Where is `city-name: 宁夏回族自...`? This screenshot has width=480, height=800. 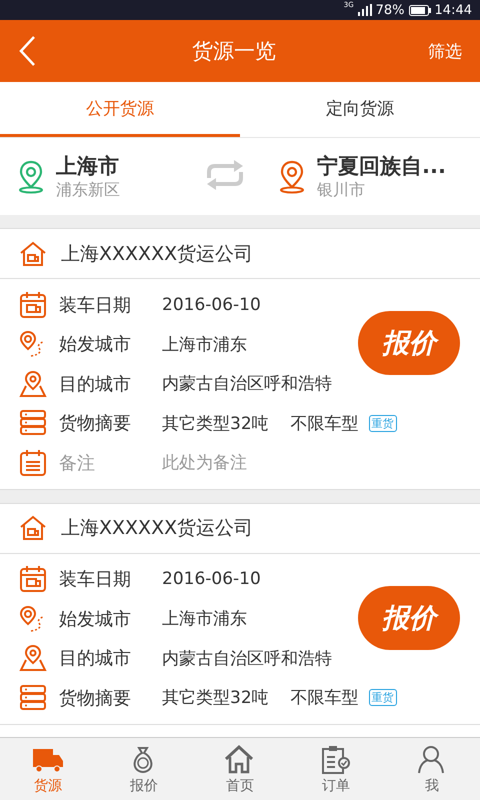
city-name: 宁夏回族自... is located at coordinates (381, 166).